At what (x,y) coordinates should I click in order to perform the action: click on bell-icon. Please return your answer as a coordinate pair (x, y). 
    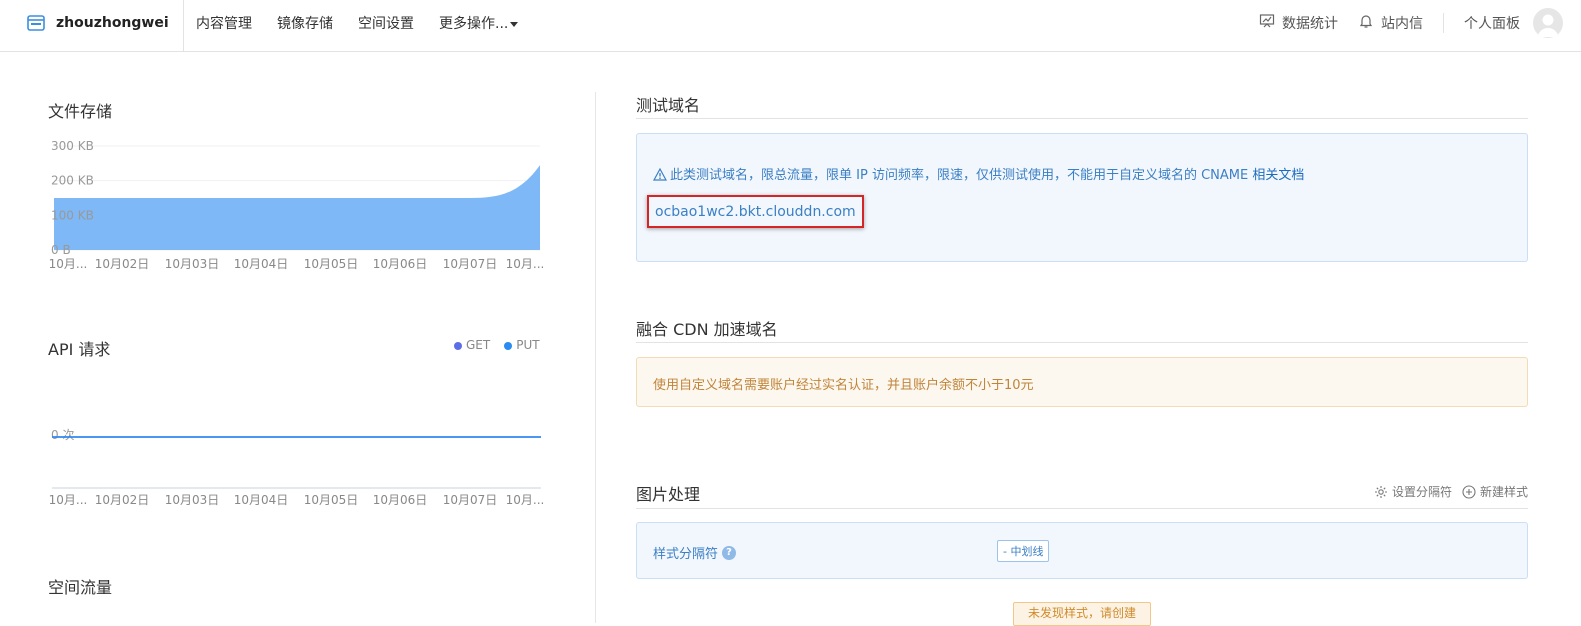
    Looking at the image, I should click on (1366, 23).